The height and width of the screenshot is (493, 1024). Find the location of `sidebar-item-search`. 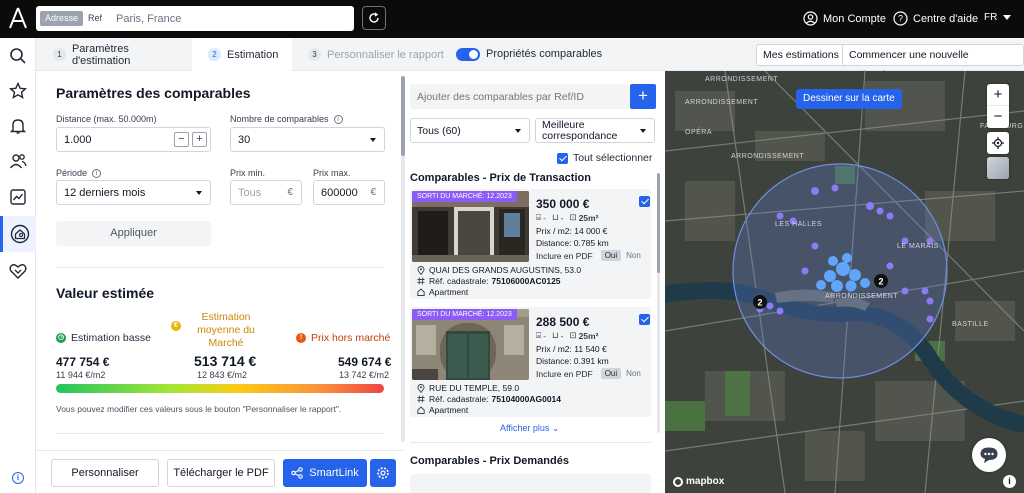

sidebar-item-search is located at coordinates (18, 56).